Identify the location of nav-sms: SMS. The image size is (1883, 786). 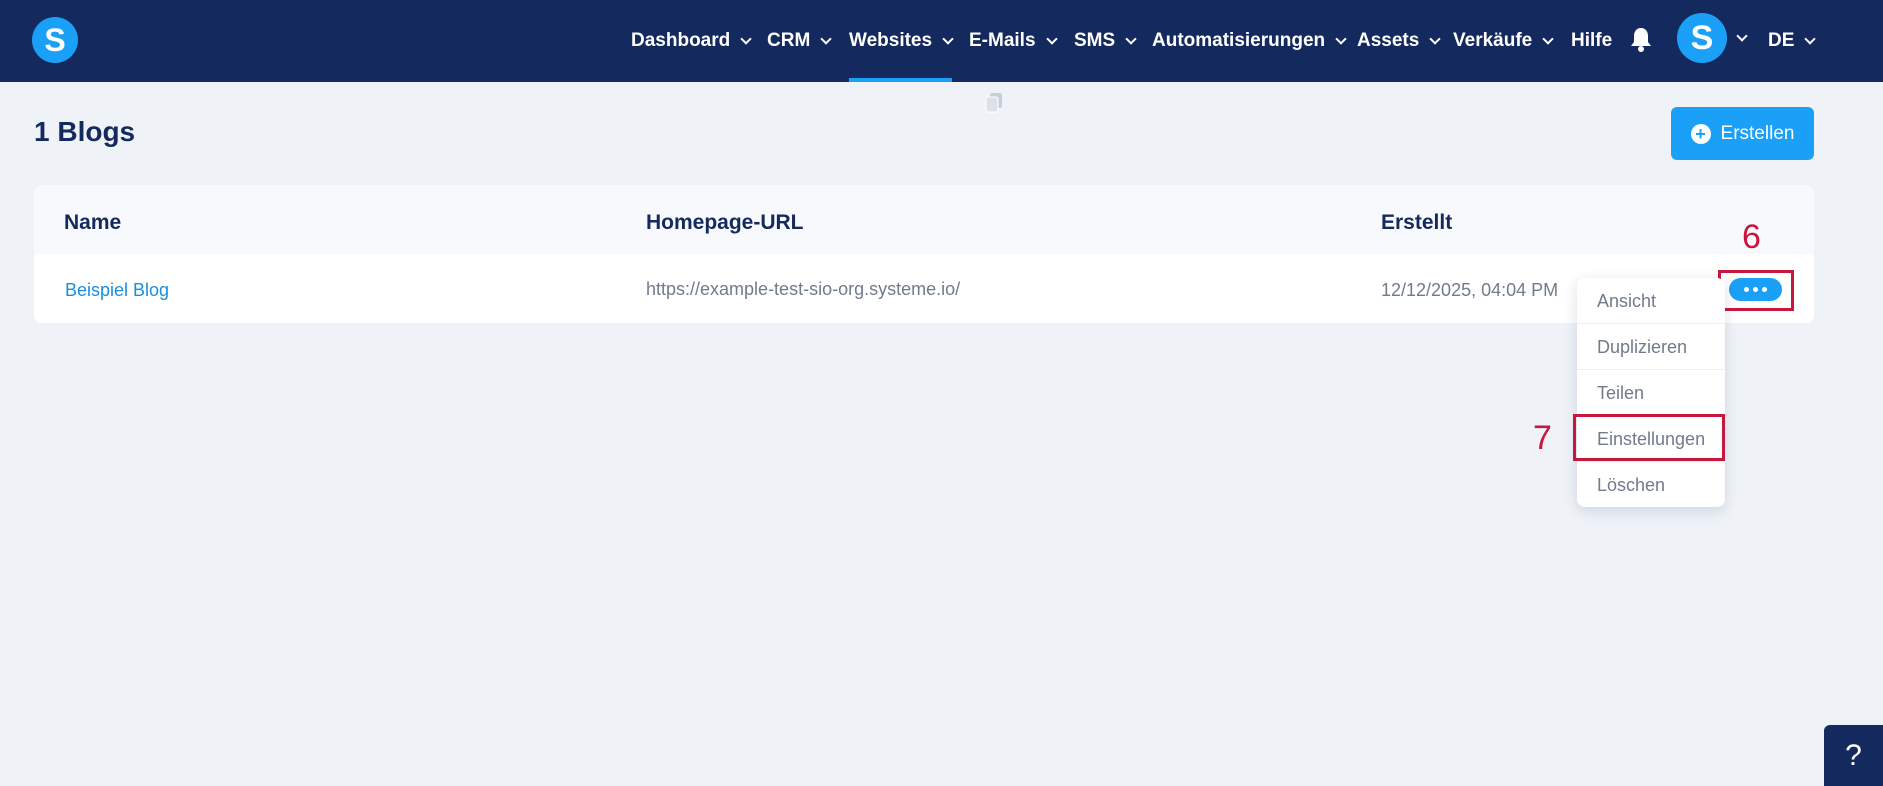
(1105, 41).